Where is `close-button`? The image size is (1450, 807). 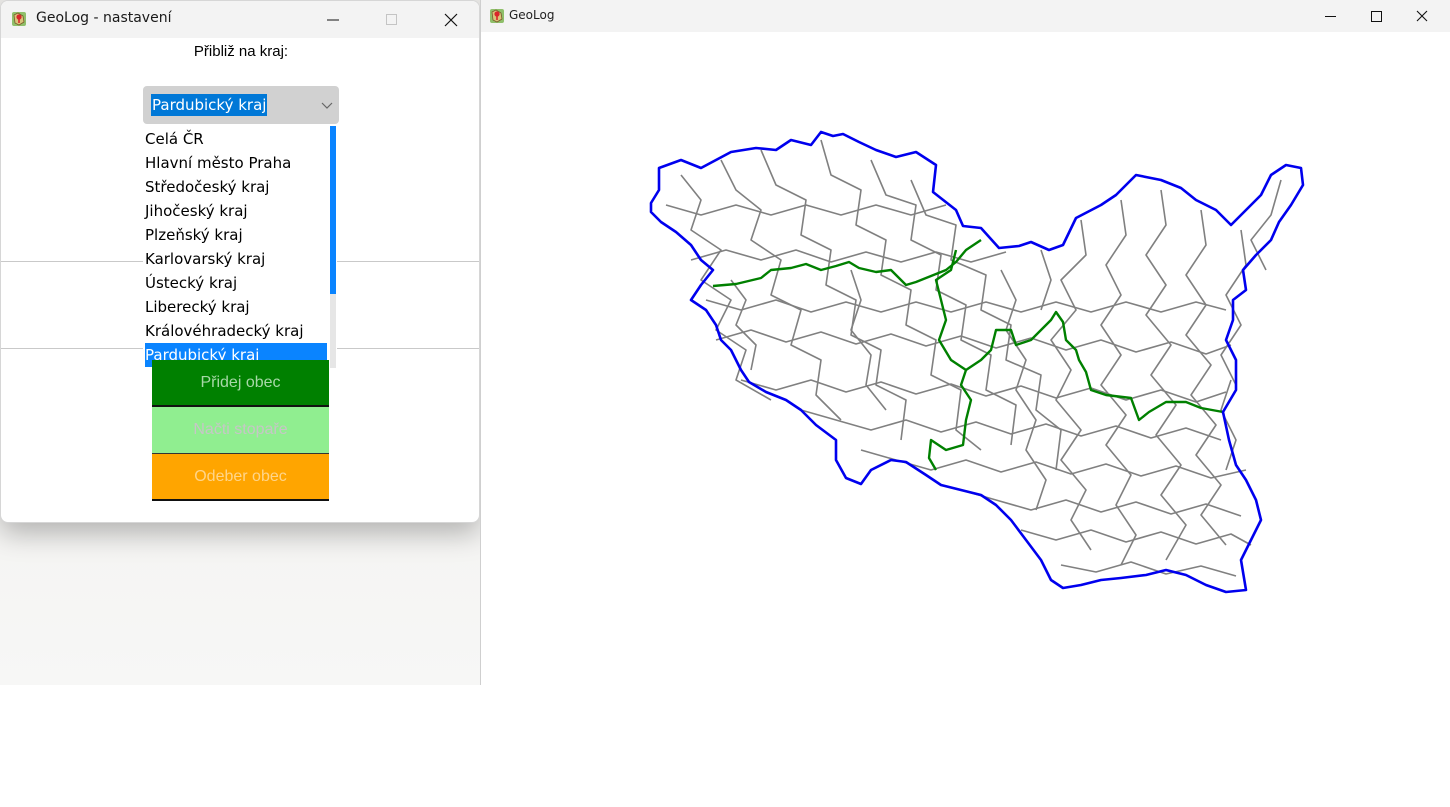
close-button is located at coordinates (451, 19).